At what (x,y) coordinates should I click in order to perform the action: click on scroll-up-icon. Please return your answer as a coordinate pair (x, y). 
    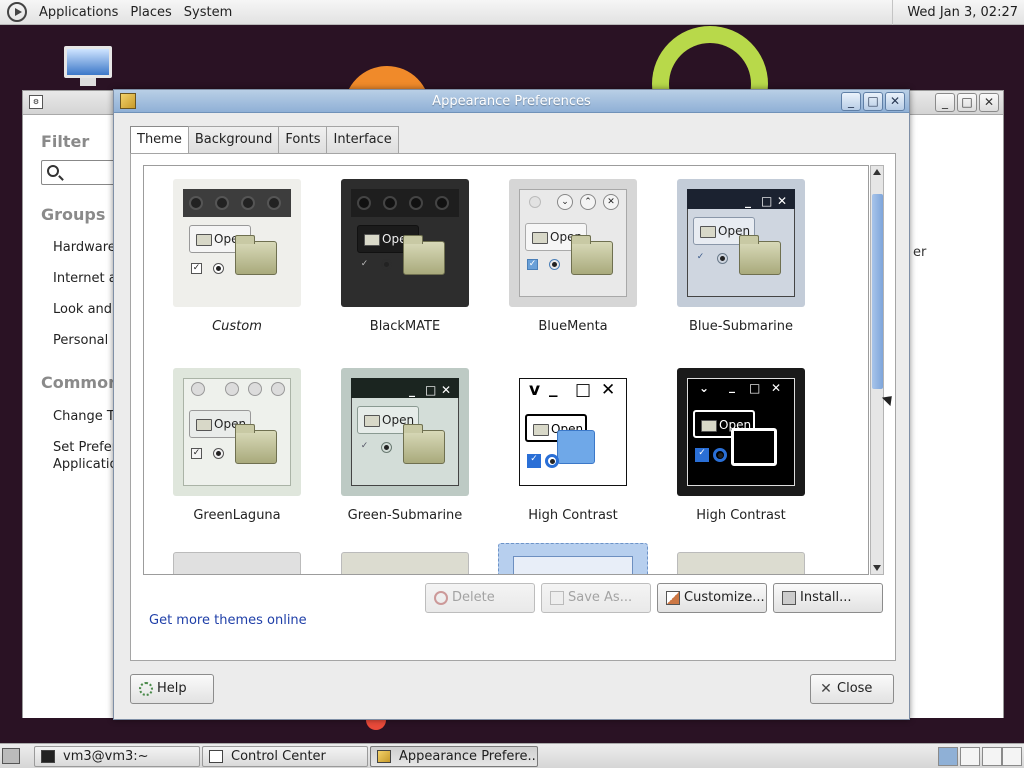
    Looking at the image, I should click on (877, 172).